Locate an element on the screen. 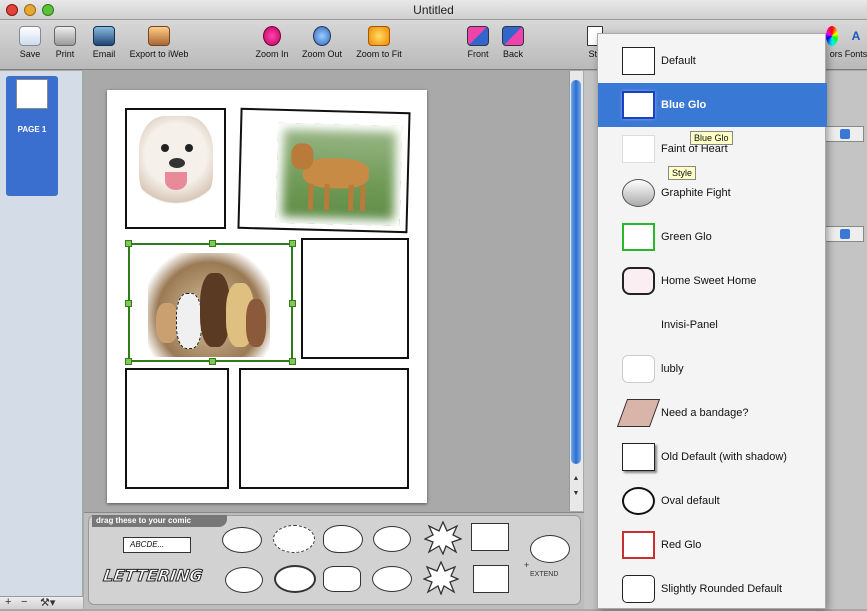 The height and width of the screenshot is (611, 867). oval-default-swatch is located at coordinates (638, 501).